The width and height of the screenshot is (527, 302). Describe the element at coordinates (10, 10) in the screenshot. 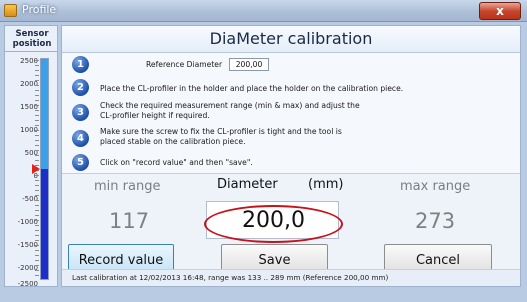

I see `app-icon` at that location.